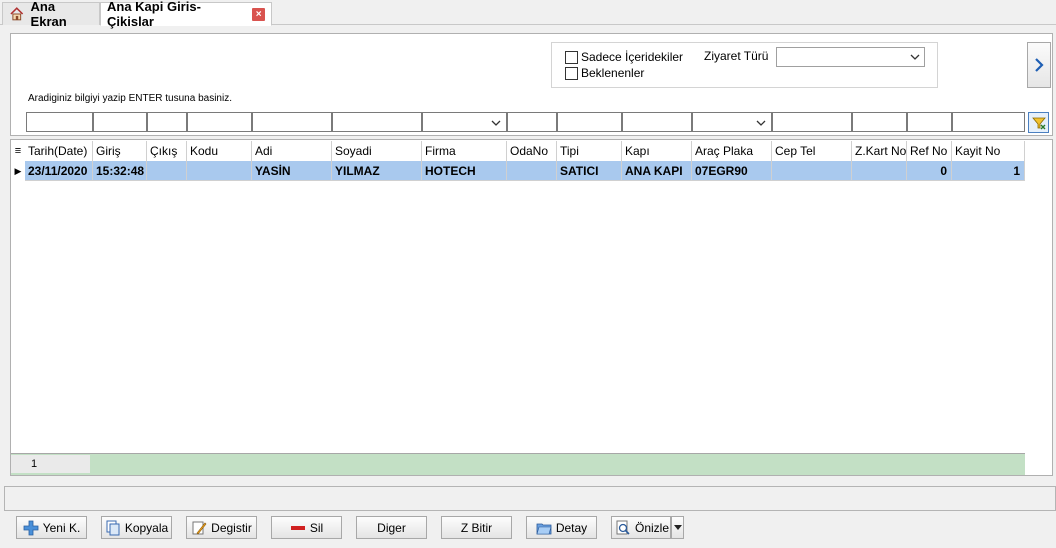  Describe the element at coordinates (61, 527) in the screenshot. I see `new-record-label: Yeni K.` at that location.